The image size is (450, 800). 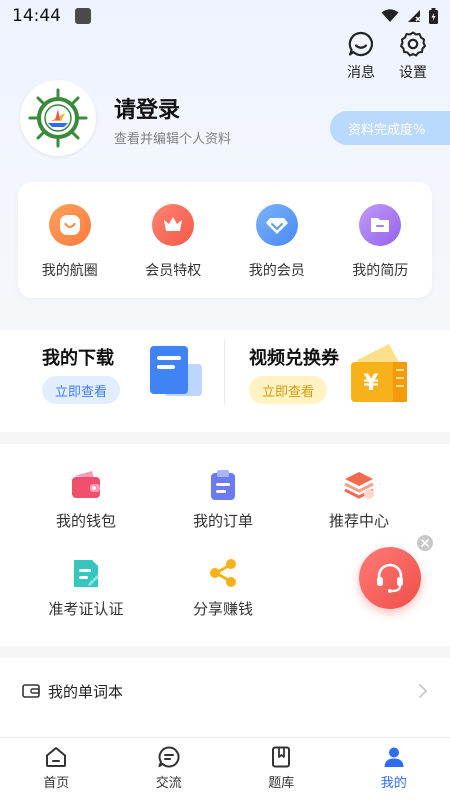 I want to click on headset-icon, so click(x=390, y=578).